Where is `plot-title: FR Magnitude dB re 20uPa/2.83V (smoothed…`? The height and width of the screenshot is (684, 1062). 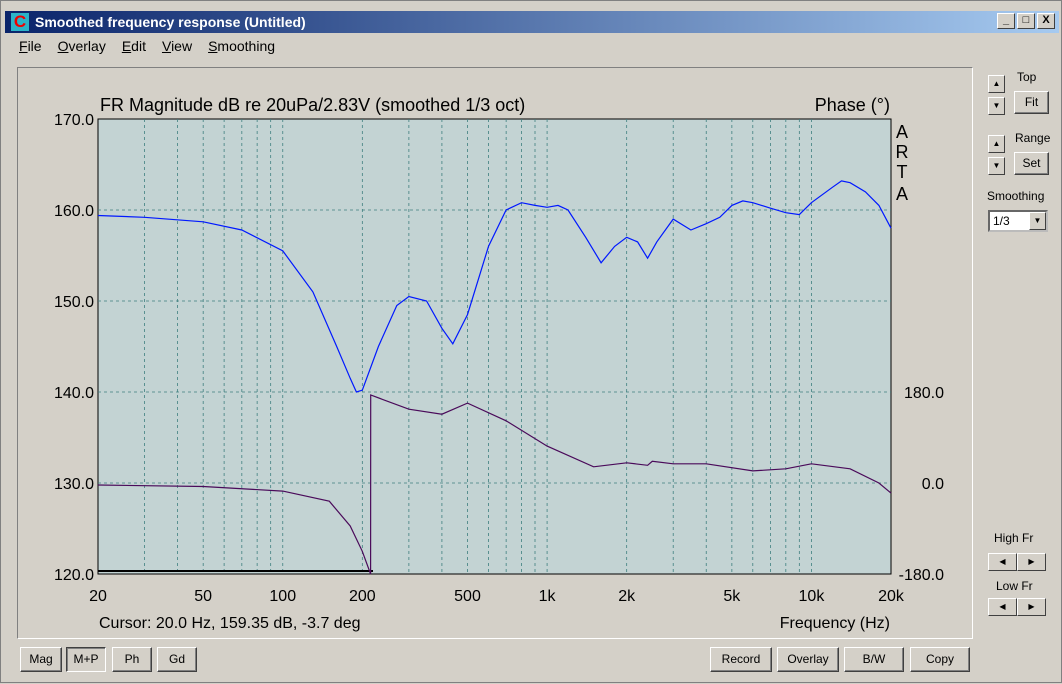 plot-title: FR Magnitude dB re 20uPa/2.83V (smoothed… is located at coordinates (312, 105).